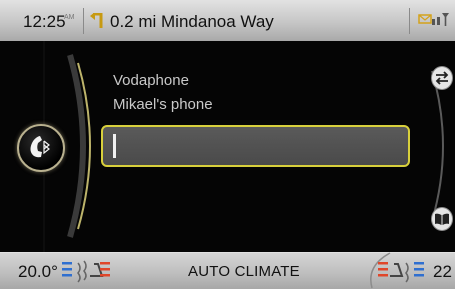  What do you see at coordinates (69, 17) in the screenshot?
I see `clock-ampm: AM` at bounding box center [69, 17].